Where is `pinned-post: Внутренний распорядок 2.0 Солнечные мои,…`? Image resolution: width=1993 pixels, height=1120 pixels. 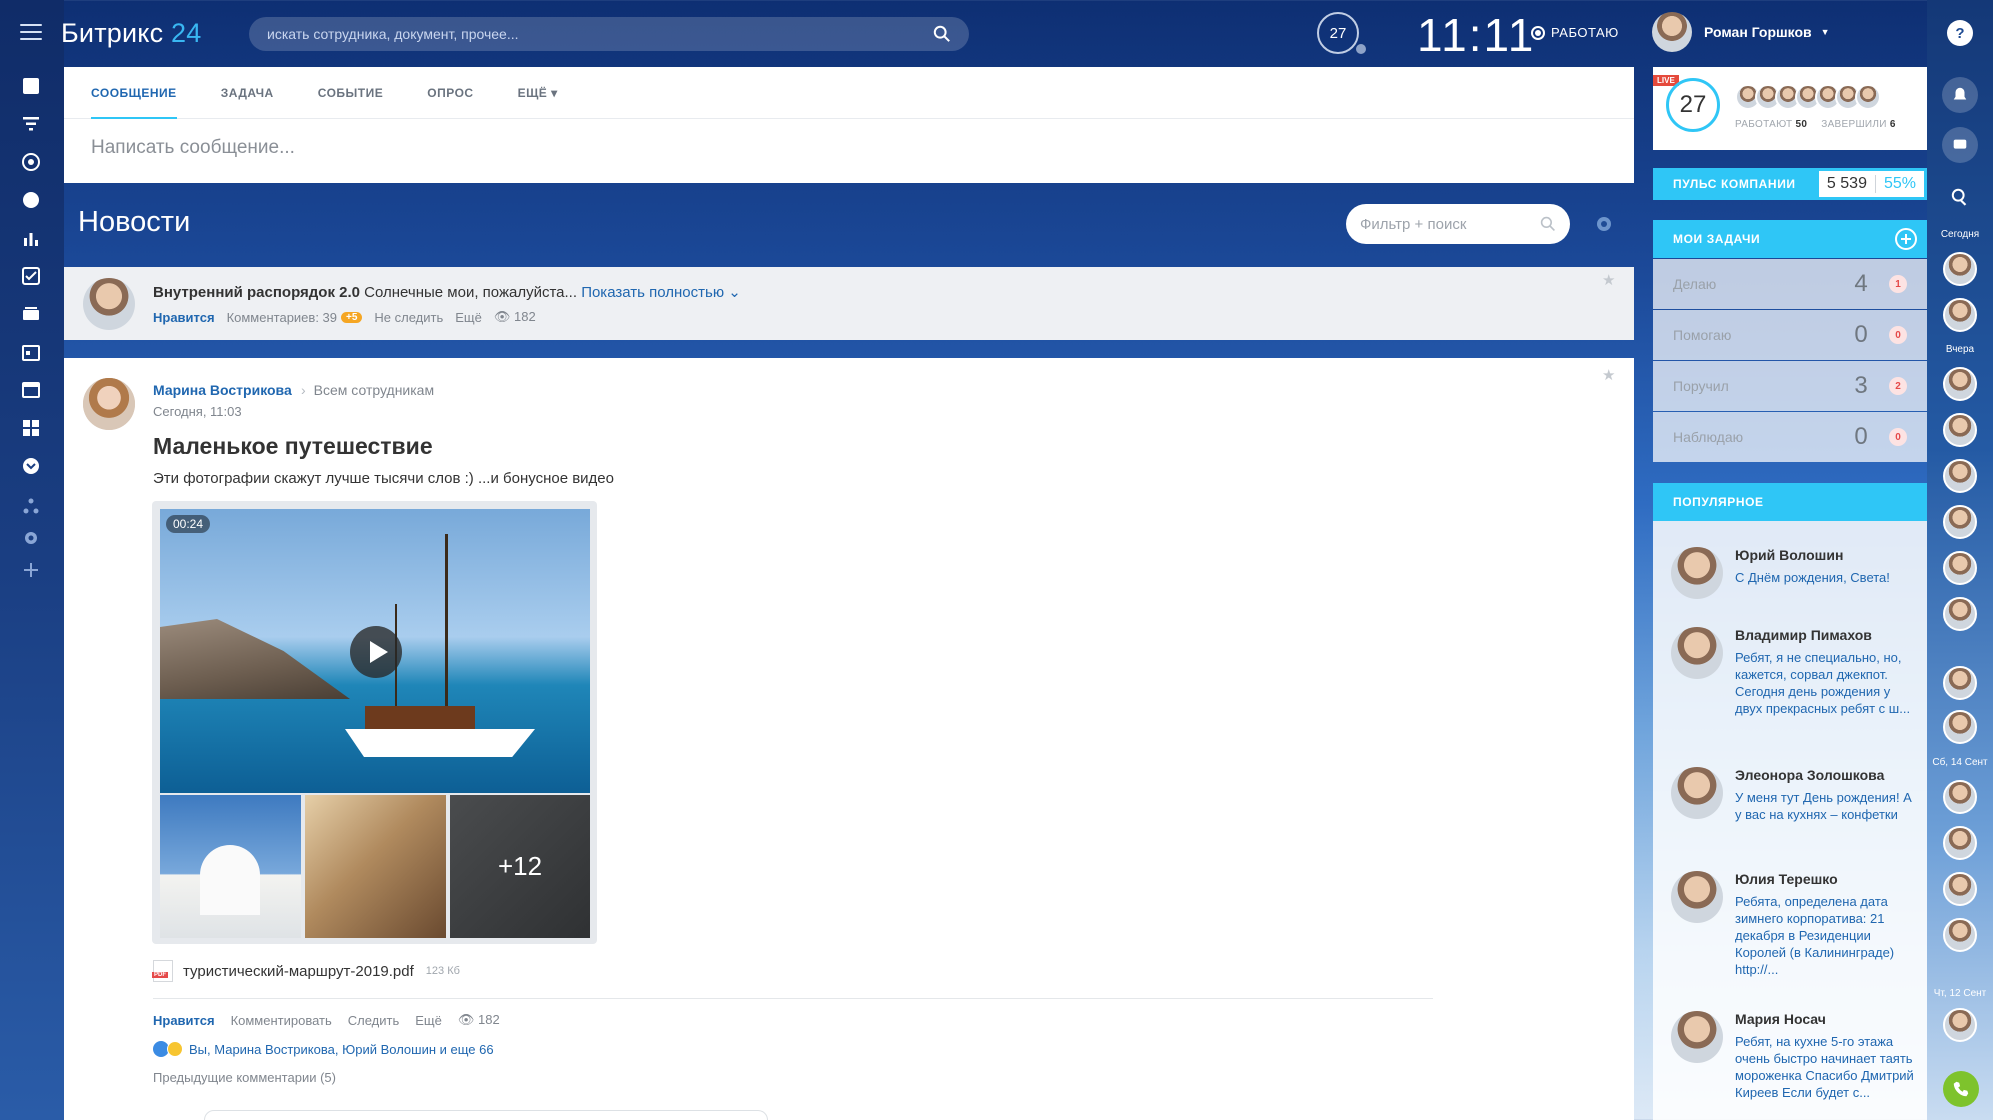 pinned-post: Внутренний распорядок 2.0 Солнечные мои,… is located at coordinates (849, 303).